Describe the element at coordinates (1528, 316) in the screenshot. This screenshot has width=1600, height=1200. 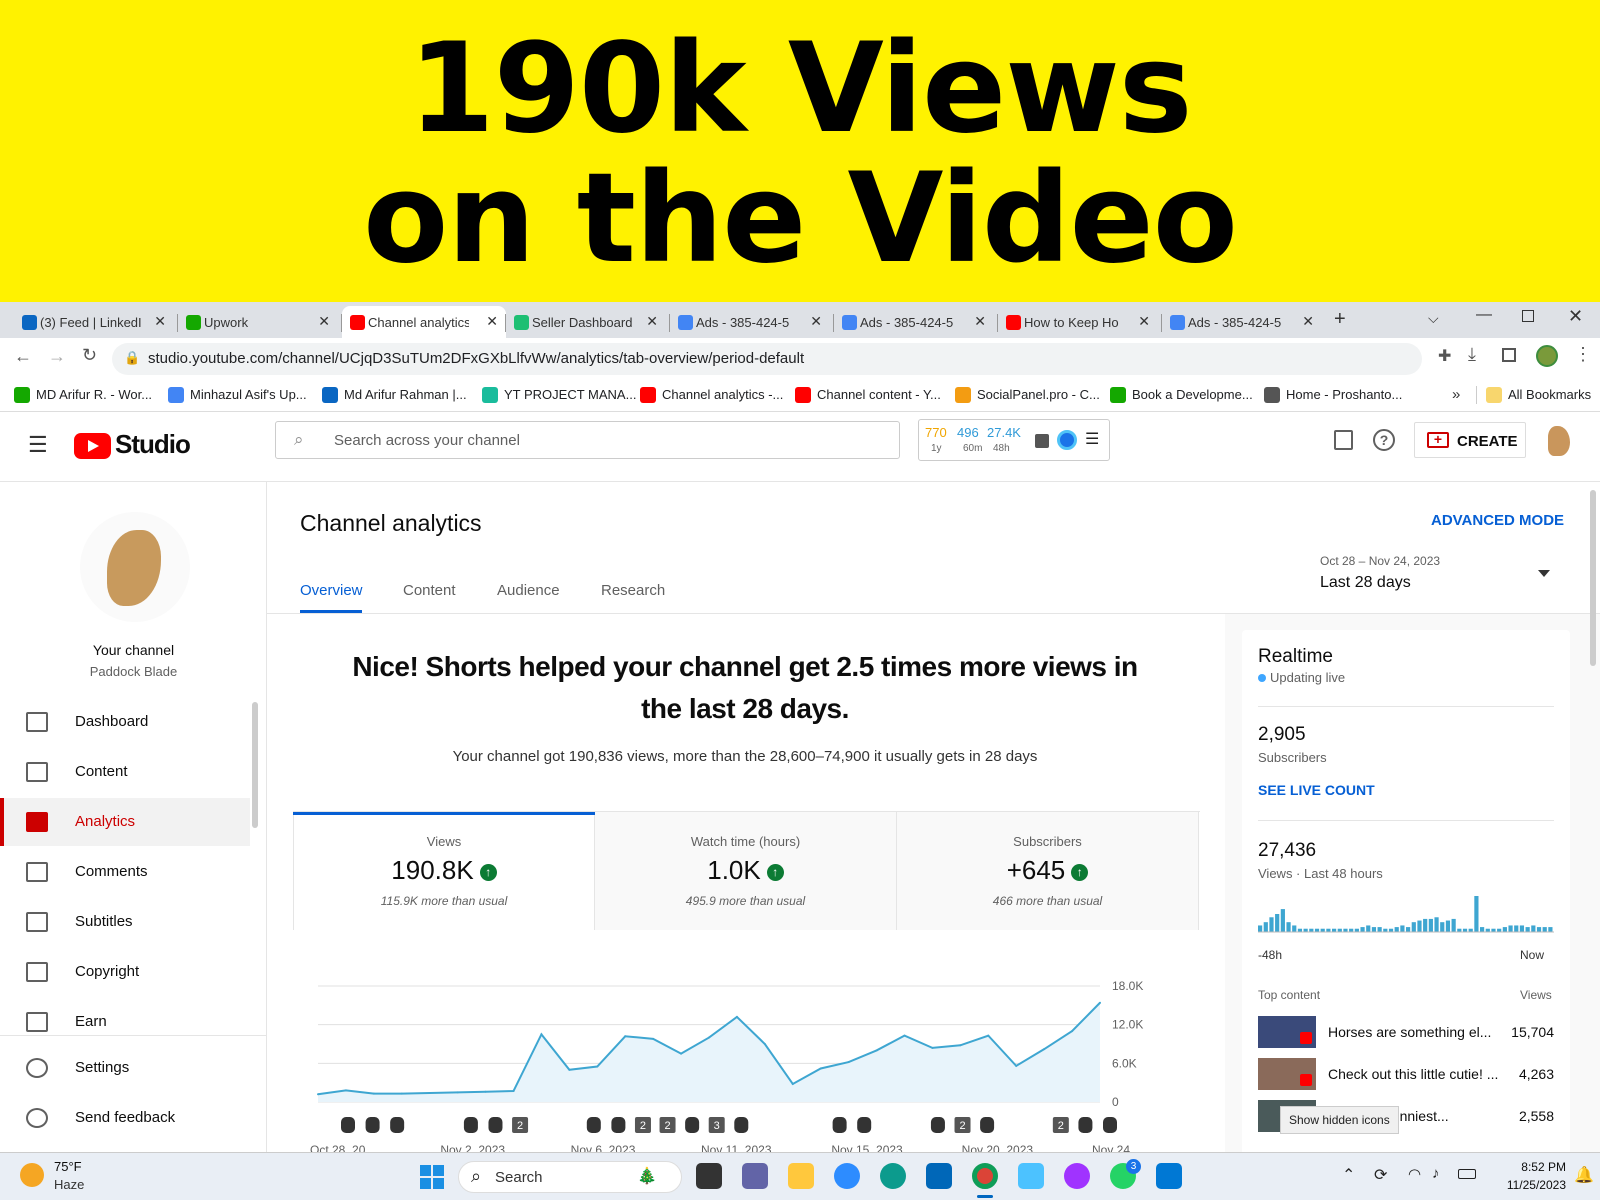
I see `restore-button` at that location.